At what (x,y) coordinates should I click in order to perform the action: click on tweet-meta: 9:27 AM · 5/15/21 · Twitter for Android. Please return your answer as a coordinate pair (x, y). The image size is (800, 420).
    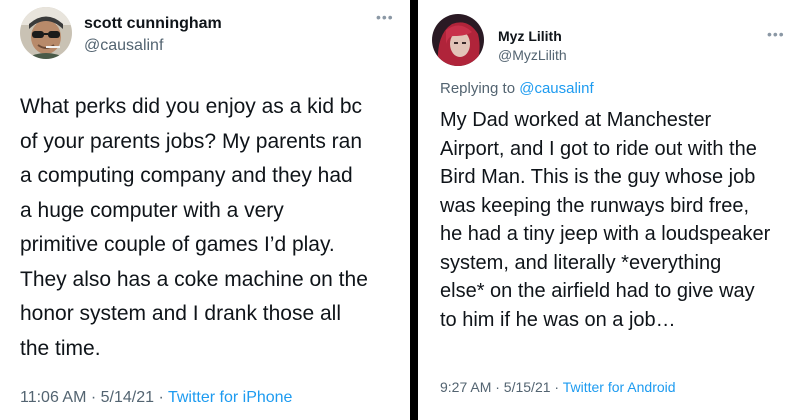
    Looking at the image, I should click on (558, 387).